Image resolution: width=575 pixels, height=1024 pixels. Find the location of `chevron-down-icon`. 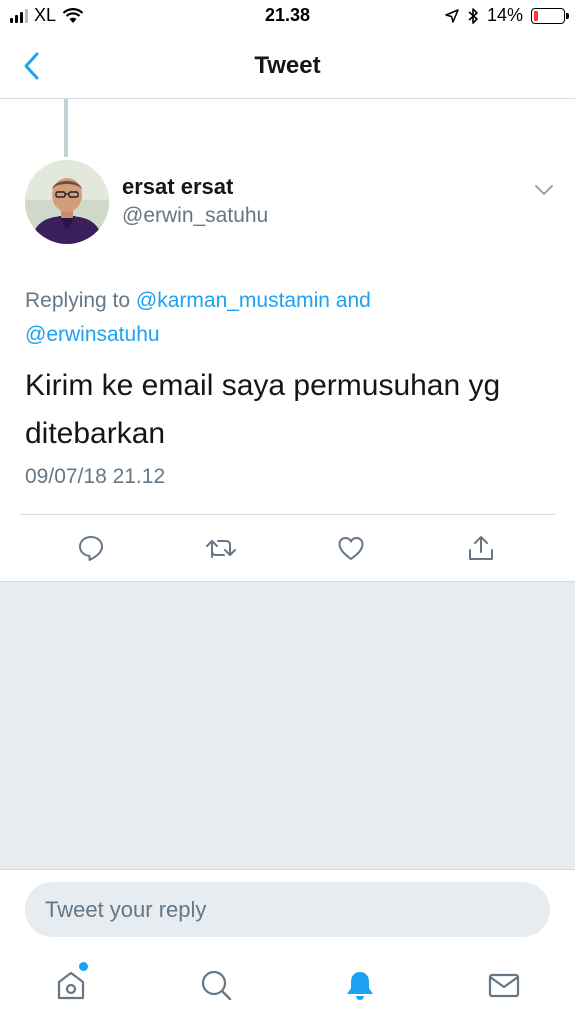

chevron-down-icon is located at coordinates (544, 190).